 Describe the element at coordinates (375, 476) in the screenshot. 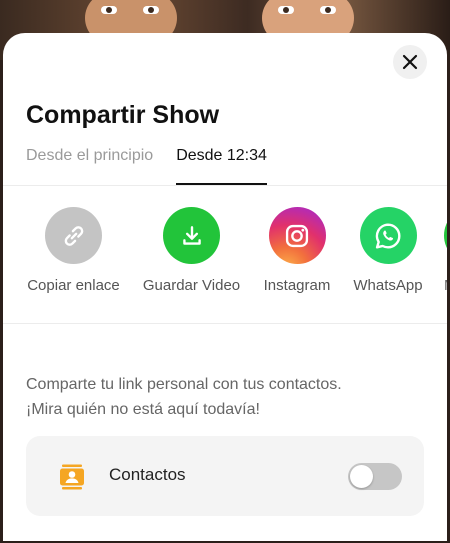

I see `contacts-toggle` at that location.